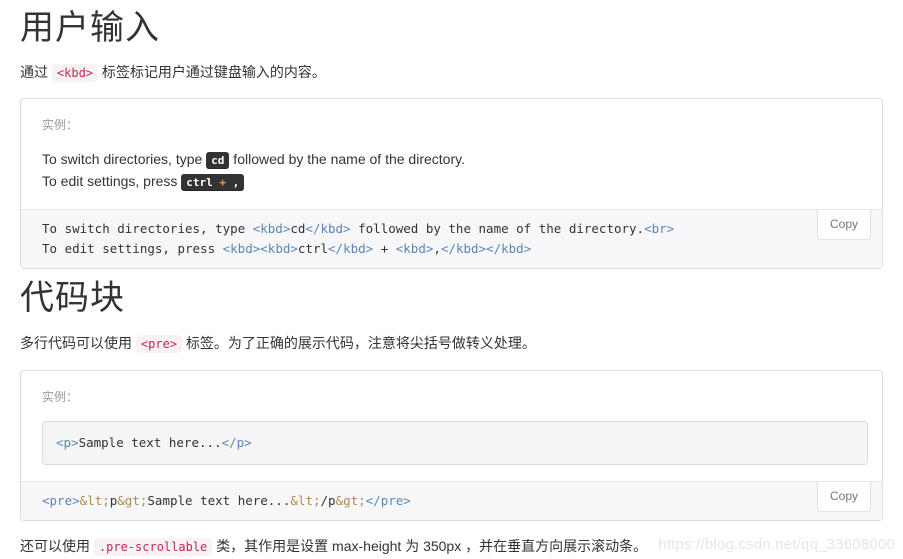 The width and height of the screenshot is (903, 559). I want to click on description-text-before: 通过, so click(36, 72).